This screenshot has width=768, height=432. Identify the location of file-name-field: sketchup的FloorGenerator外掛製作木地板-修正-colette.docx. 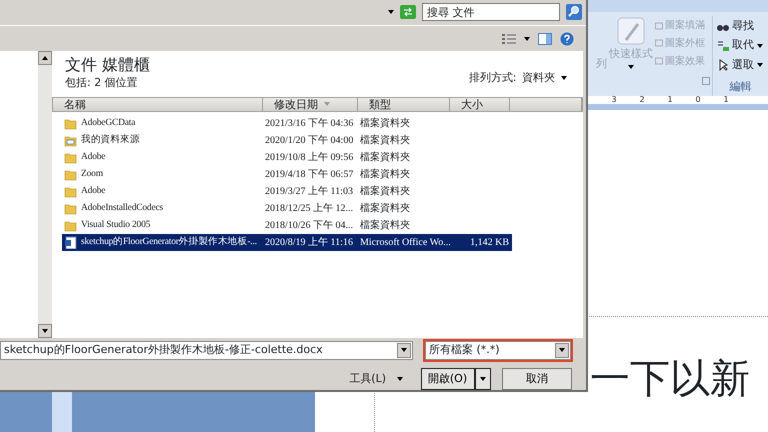
(206, 350).